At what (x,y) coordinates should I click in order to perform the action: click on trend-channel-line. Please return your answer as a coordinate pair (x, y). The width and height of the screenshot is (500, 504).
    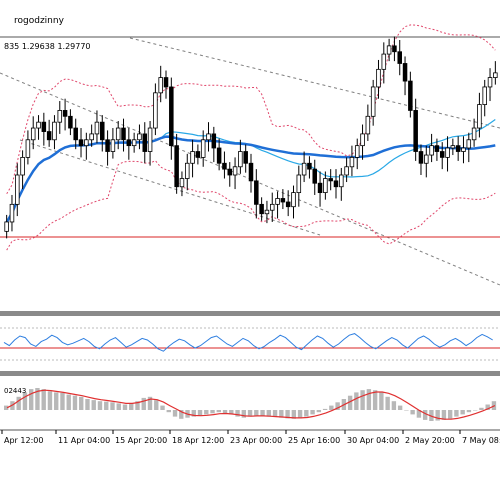
    Looking at the image, I should click on (170, 187).